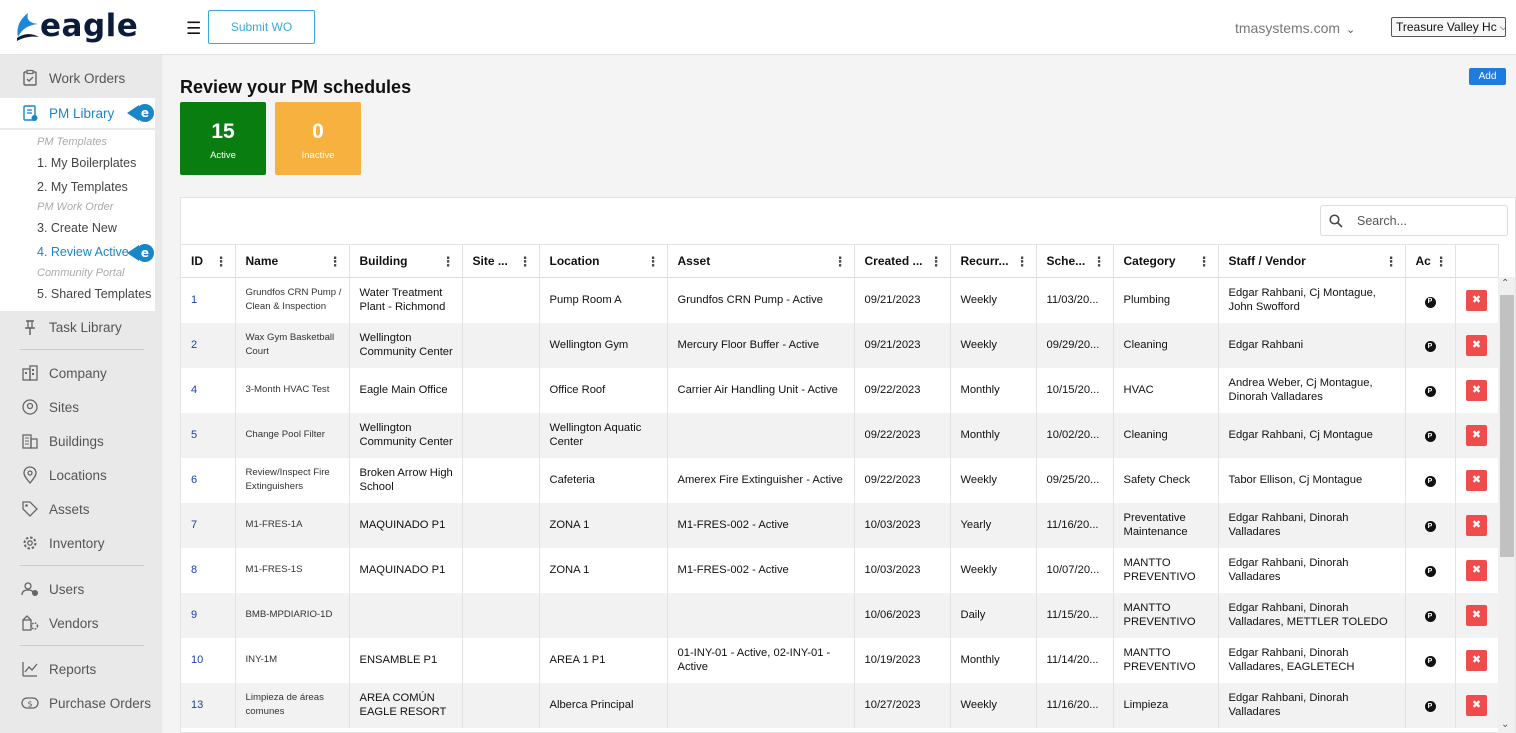 The height and width of the screenshot is (733, 1516). Describe the element at coordinates (94, 294) in the screenshot. I see `submenu-shared-templates: 5. Shared Templates` at that location.